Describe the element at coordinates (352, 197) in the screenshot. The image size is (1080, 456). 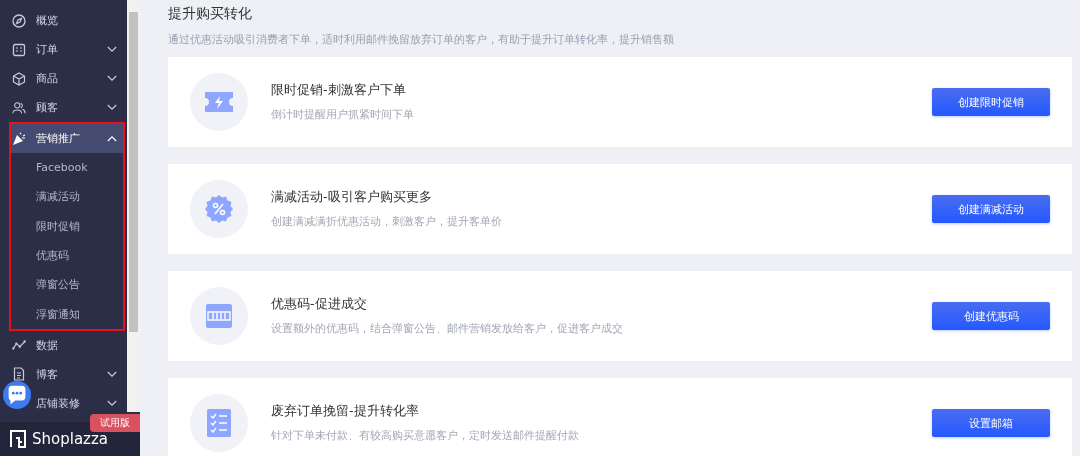
I see `card-title: 满减活动-吸引客户购买更多` at that location.